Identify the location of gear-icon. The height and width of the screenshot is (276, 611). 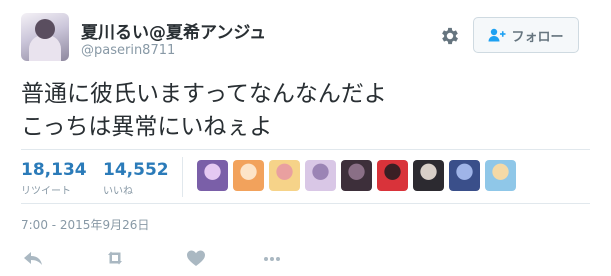
(450, 36).